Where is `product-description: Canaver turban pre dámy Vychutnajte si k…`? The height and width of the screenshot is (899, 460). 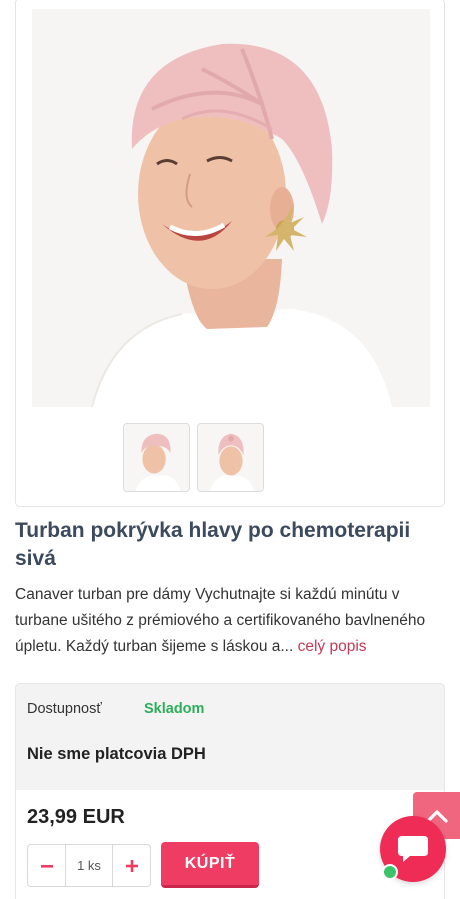
product-description: Canaver turban pre dámy Vychutnajte si k… is located at coordinates (230, 621).